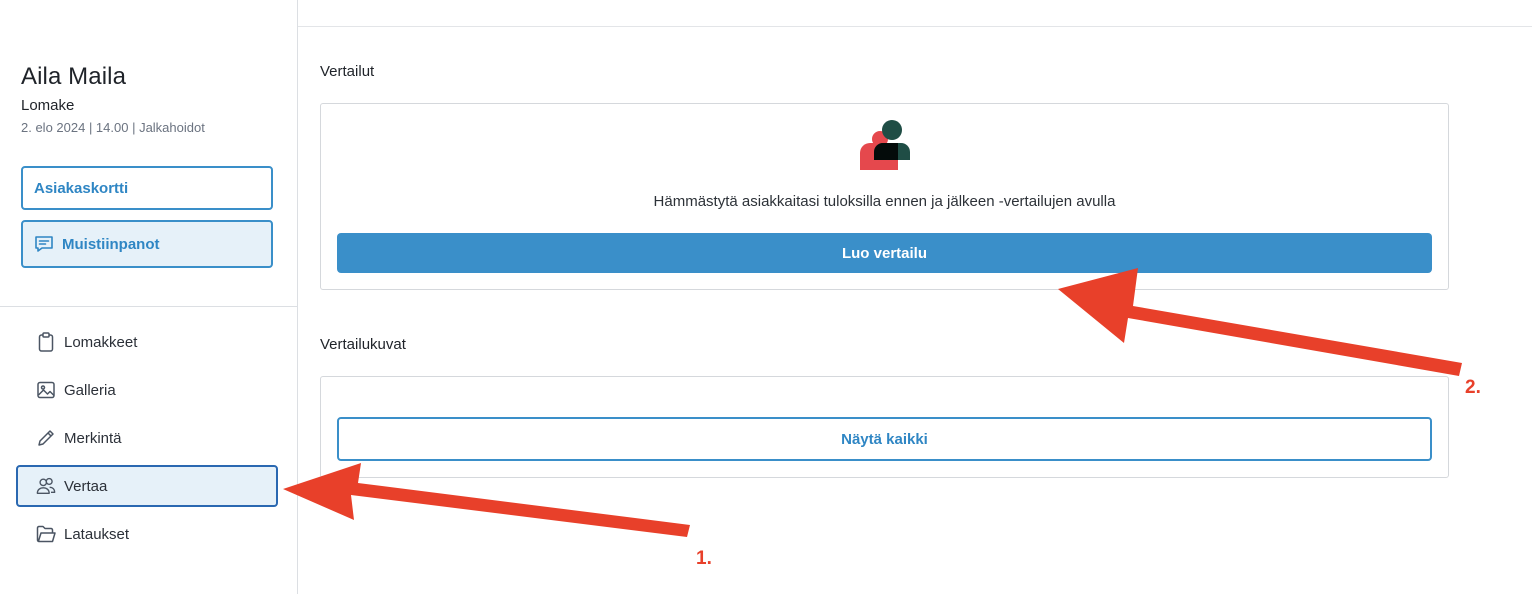 The image size is (1532, 594). I want to click on nav-item-label: Lomakkeet, so click(101, 342).